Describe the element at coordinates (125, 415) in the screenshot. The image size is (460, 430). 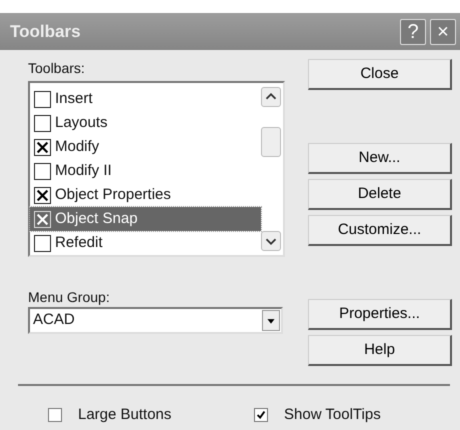
I see `checkbox-label: Large Buttons` at that location.